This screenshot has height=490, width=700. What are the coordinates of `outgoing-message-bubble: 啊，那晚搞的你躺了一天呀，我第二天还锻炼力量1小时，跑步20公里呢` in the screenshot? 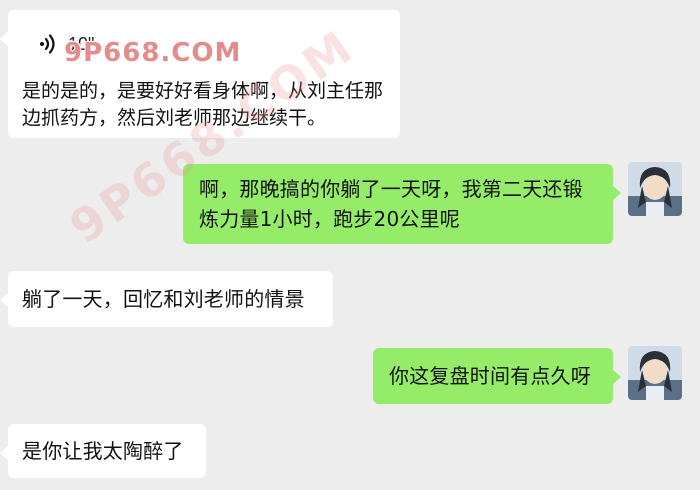 It's located at (402, 204).